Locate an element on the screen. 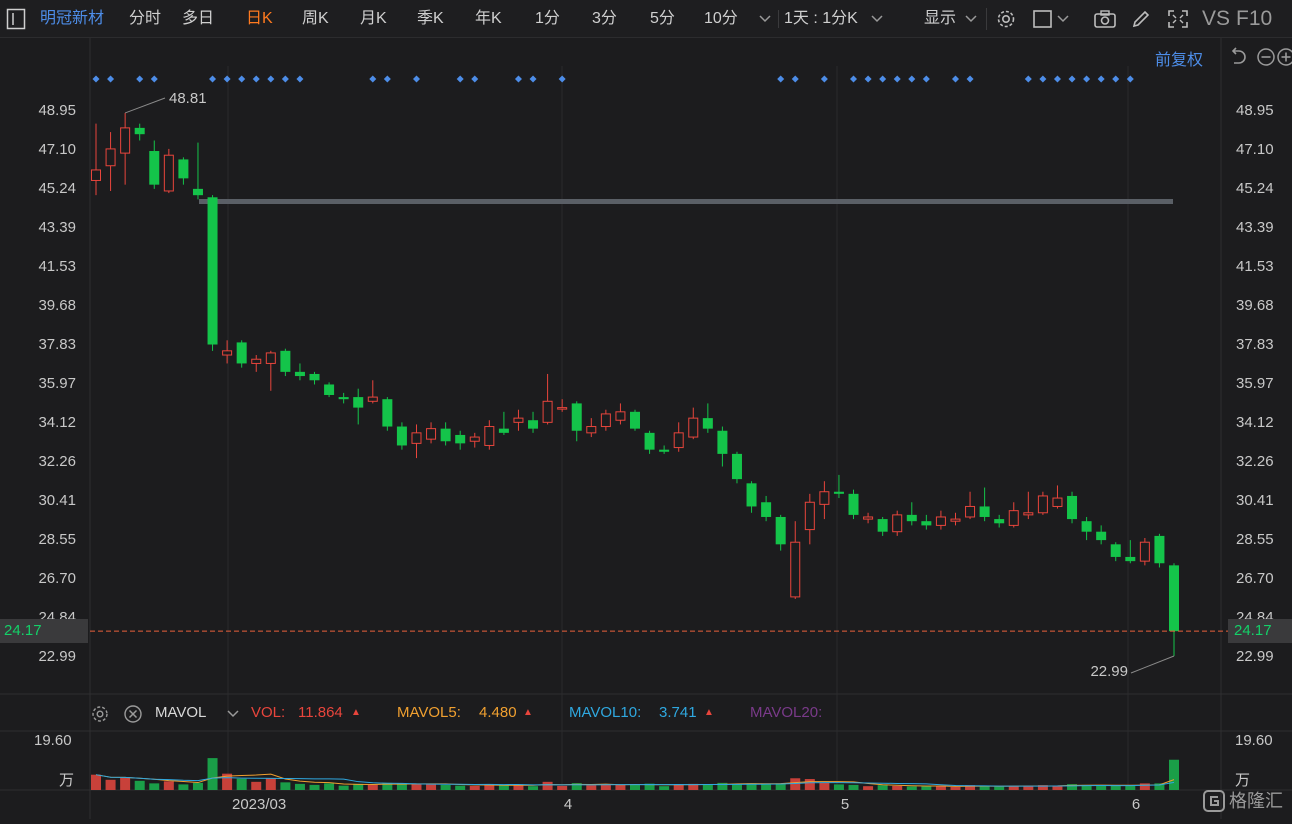 The width and height of the screenshot is (1292, 824). f10-button: F10 is located at coordinates (1254, 19).